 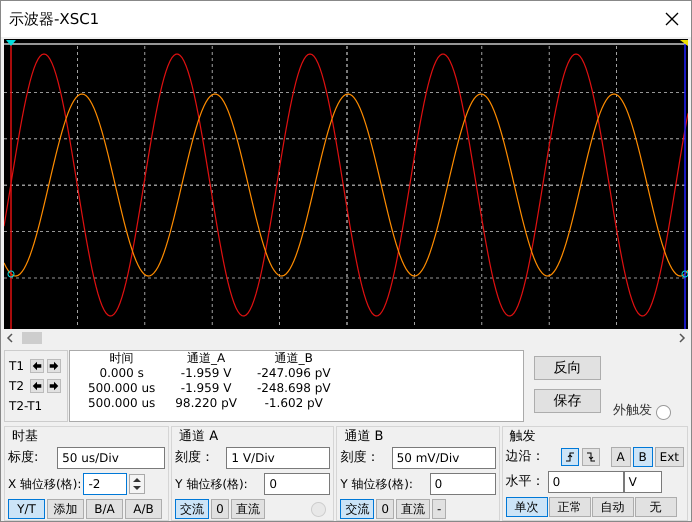 I want to click on input-field: V, so click(x=643, y=482).